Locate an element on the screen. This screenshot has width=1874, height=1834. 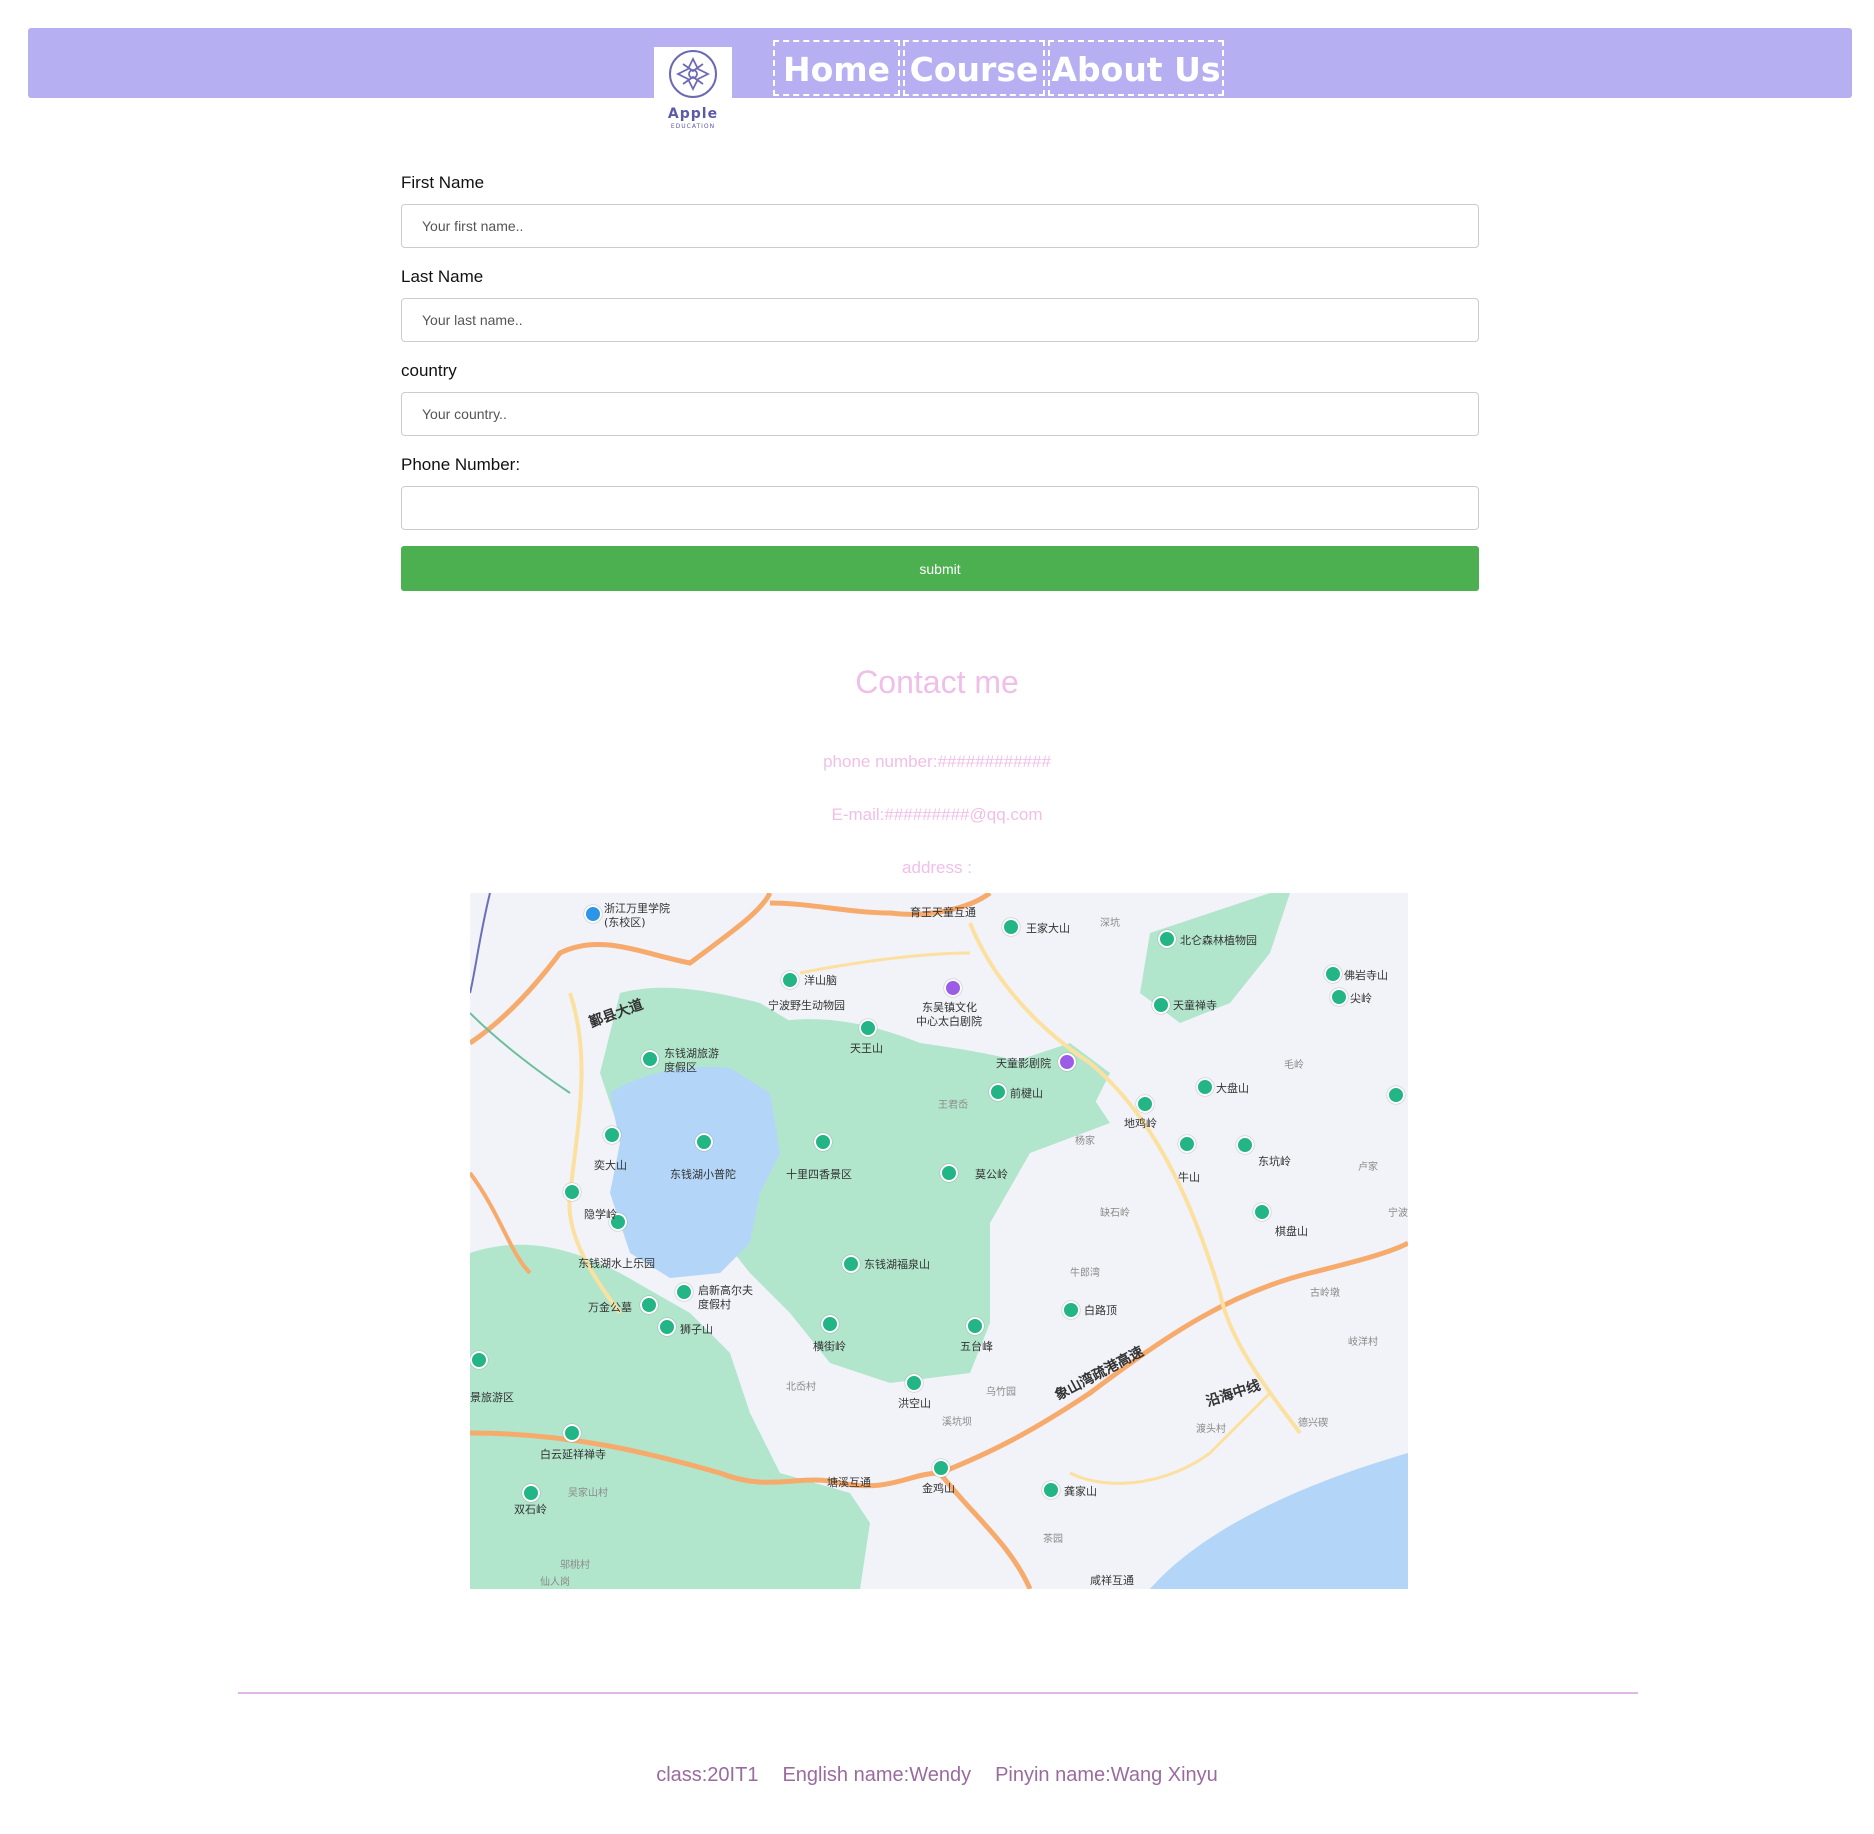
map-village-label: 溪坑坝 is located at coordinates (957, 1422).